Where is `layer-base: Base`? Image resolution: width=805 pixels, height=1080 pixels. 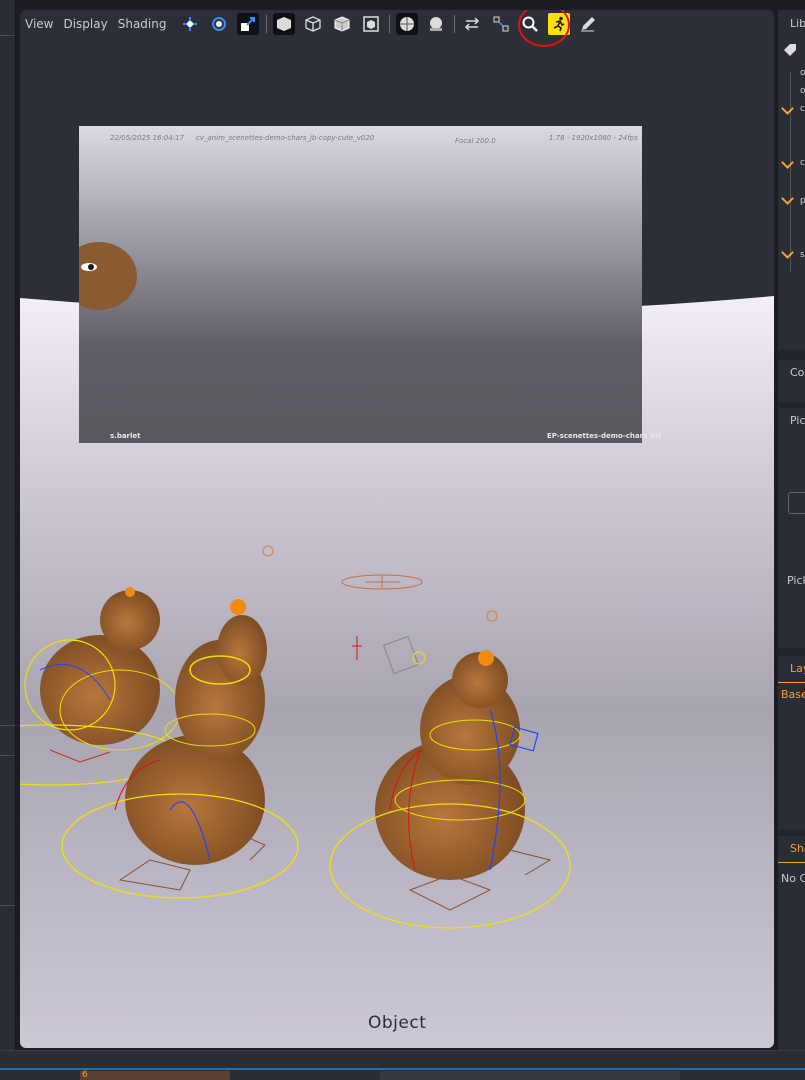
layer-base: Base is located at coordinates (793, 694).